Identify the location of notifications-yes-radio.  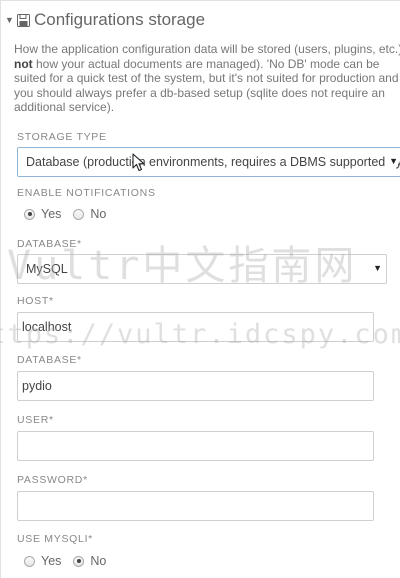
(29, 214).